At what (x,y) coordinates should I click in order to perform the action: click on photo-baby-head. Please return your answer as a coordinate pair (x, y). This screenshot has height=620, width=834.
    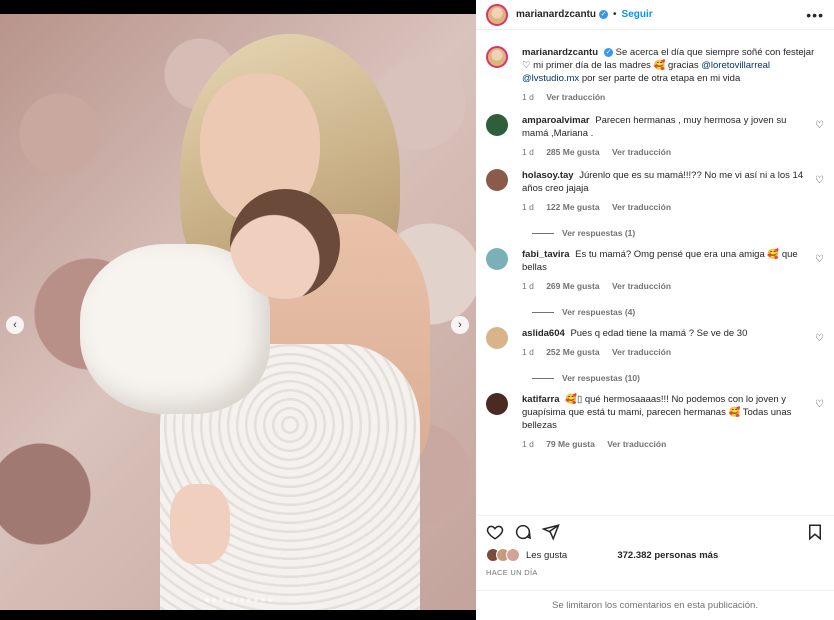
    Looking at the image, I should click on (285, 244).